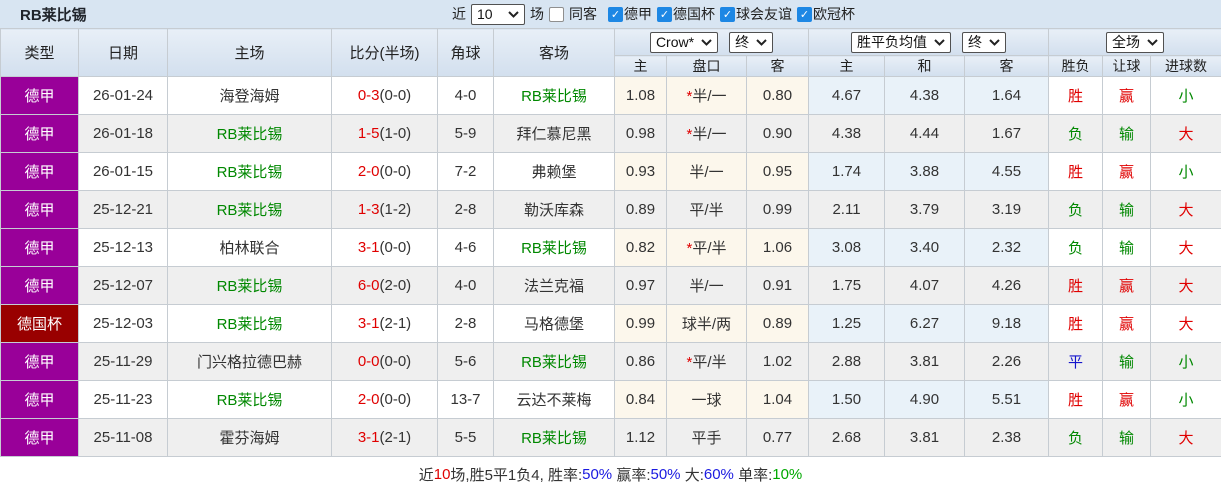 The width and height of the screenshot is (1221, 490). Describe the element at coordinates (1006, 361) in the screenshot. I see `odds-lose: 2.26` at that location.